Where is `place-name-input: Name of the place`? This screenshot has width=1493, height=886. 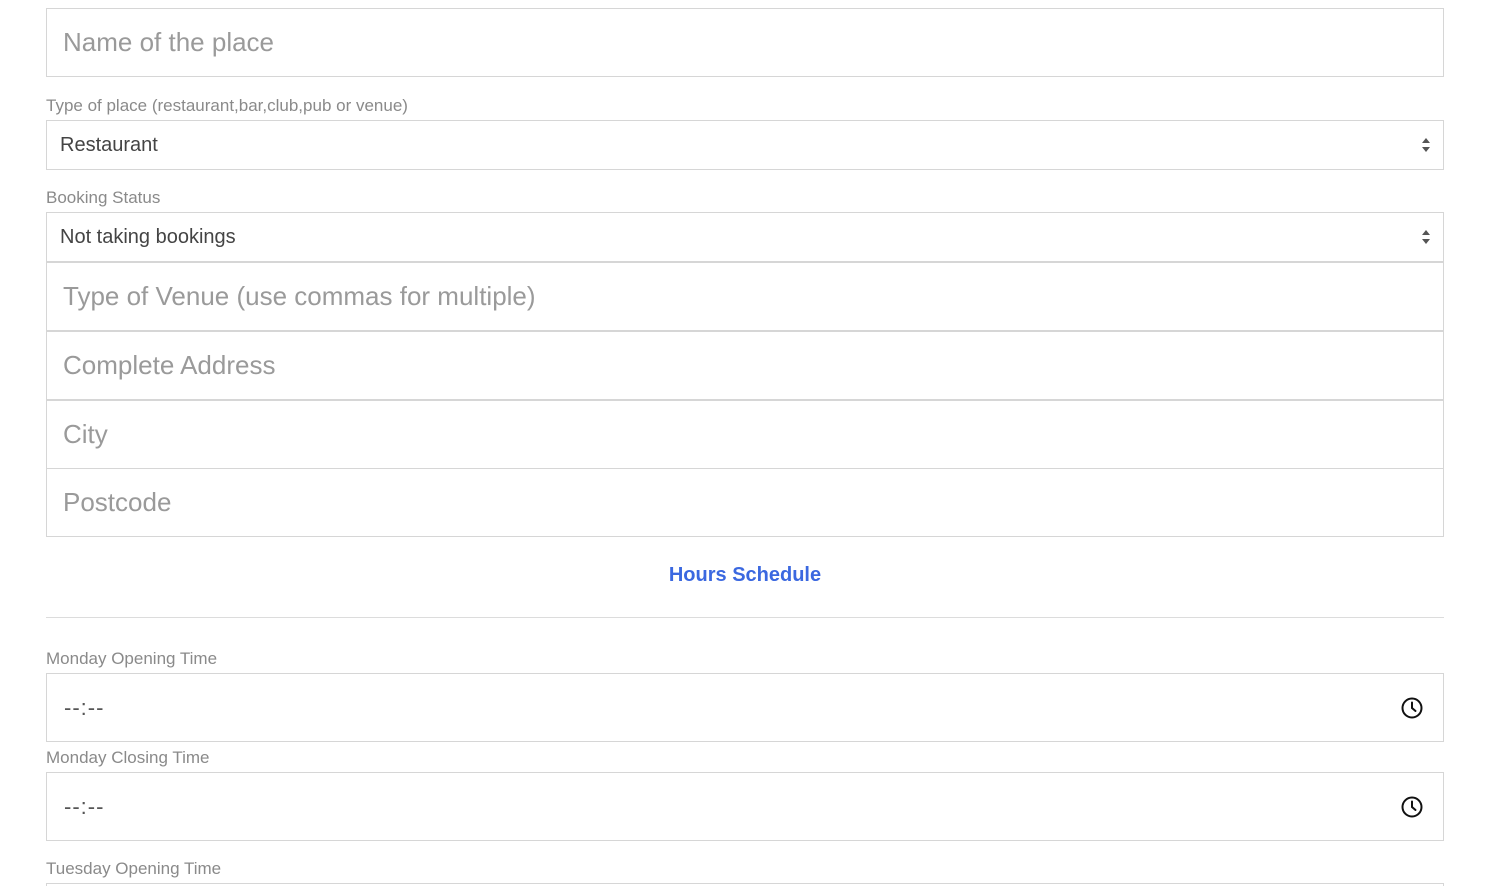 place-name-input: Name of the place is located at coordinates (745, 42).